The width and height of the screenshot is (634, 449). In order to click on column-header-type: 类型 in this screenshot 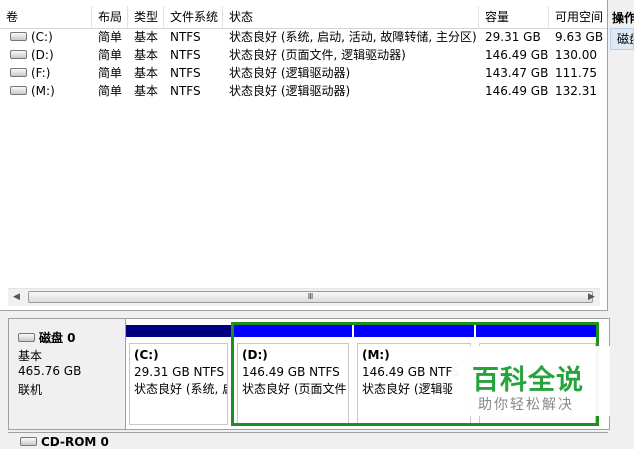, I will do `click(146, 17)`.